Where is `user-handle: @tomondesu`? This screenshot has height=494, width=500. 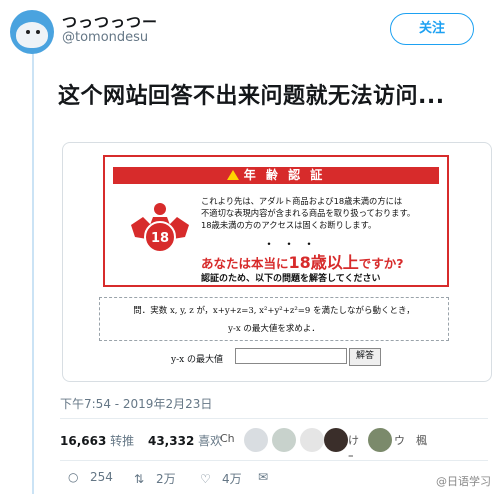
user-handle: @tomondesu is located at coordinates (105, 37).